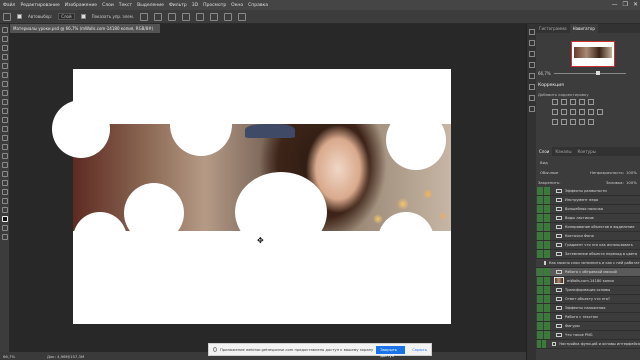 Image resolution: width=640 pixels, height=360 pixels. What do you see at coordinates (200, 16) in the screenshot?
I see `align-middle-icon` at bounding box center [200, 16].